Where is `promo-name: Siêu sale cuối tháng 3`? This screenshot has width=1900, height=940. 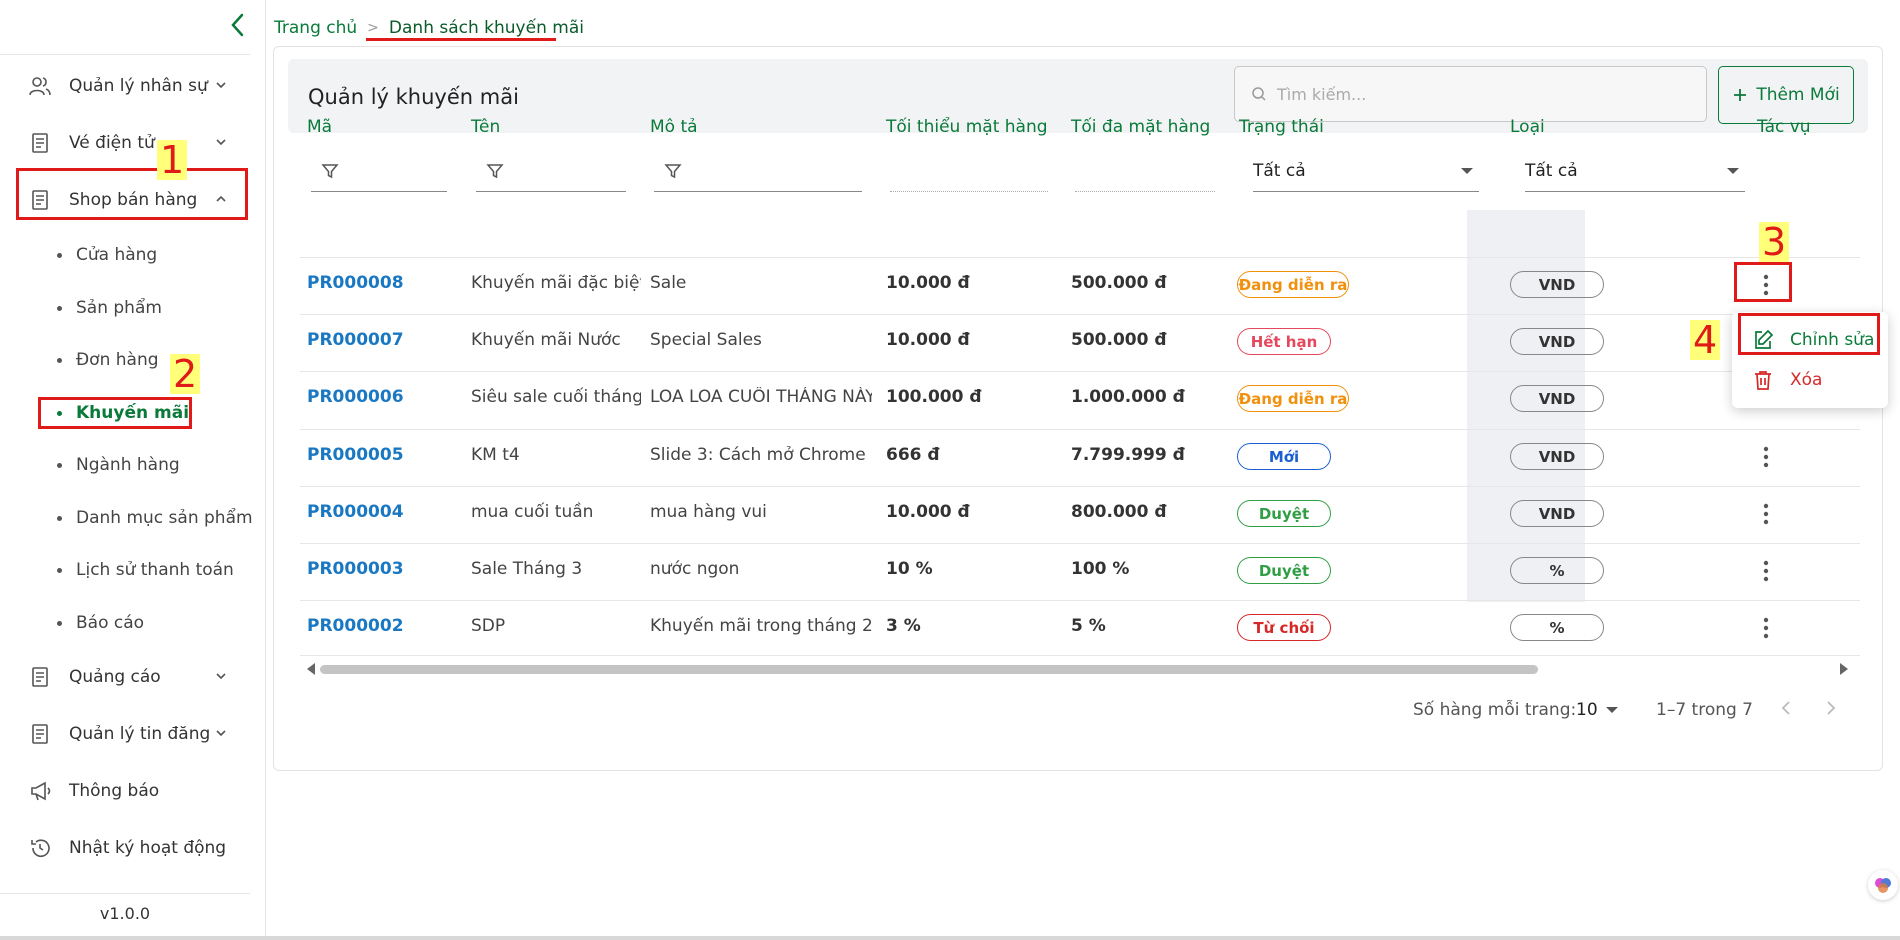 promo-name: Siêu sale cuối tháng 3 is located at coordinates (556, 397).